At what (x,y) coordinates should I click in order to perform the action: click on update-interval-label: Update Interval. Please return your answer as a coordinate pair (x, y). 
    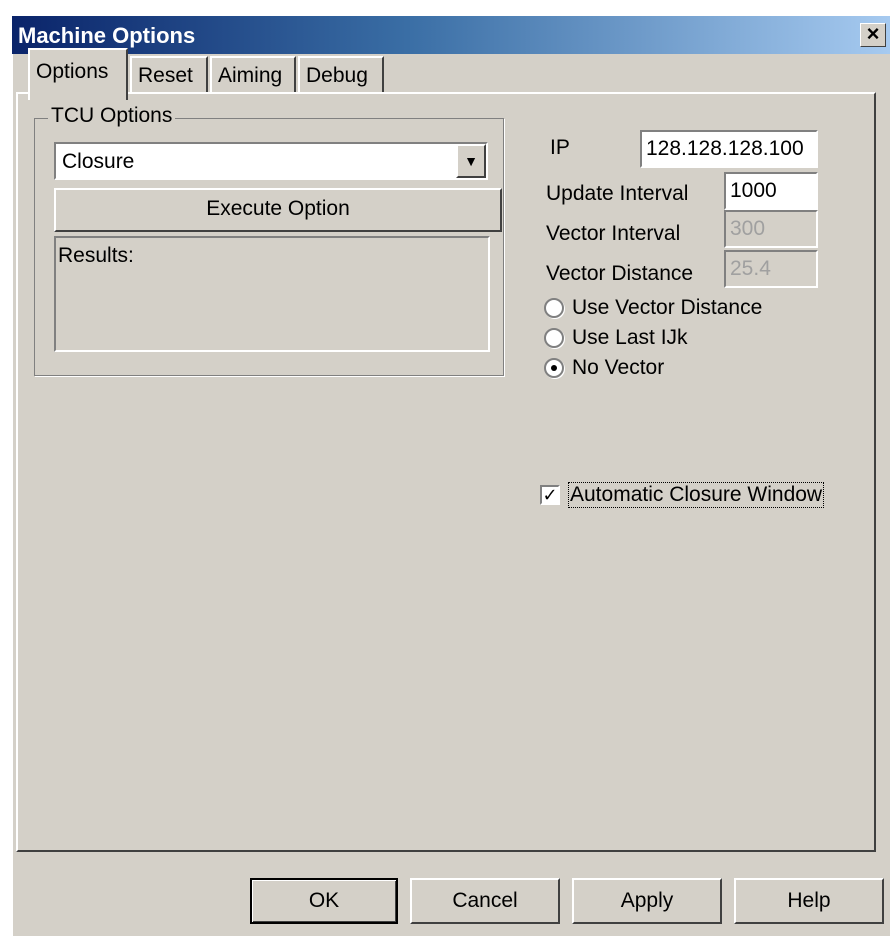
    Looking at the image, I should click on (617, 193).